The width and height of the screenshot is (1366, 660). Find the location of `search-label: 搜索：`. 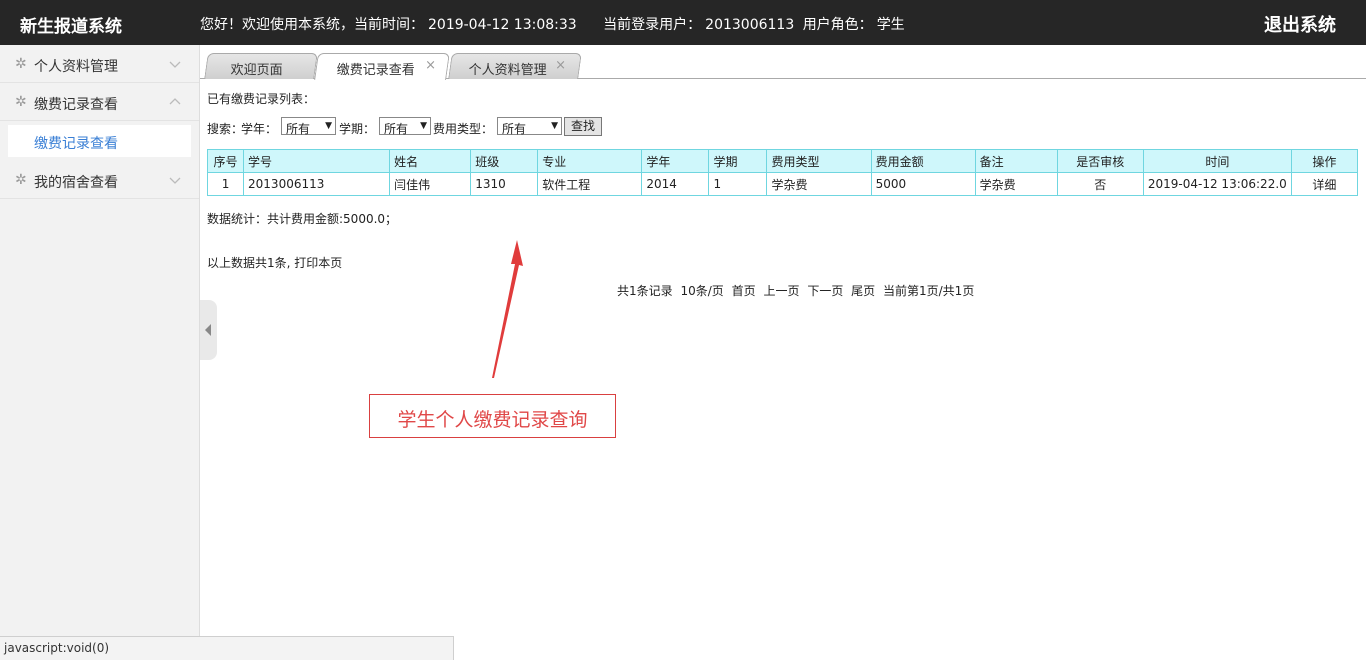

search-label: 搜索： is located at coordinates (225, 129).